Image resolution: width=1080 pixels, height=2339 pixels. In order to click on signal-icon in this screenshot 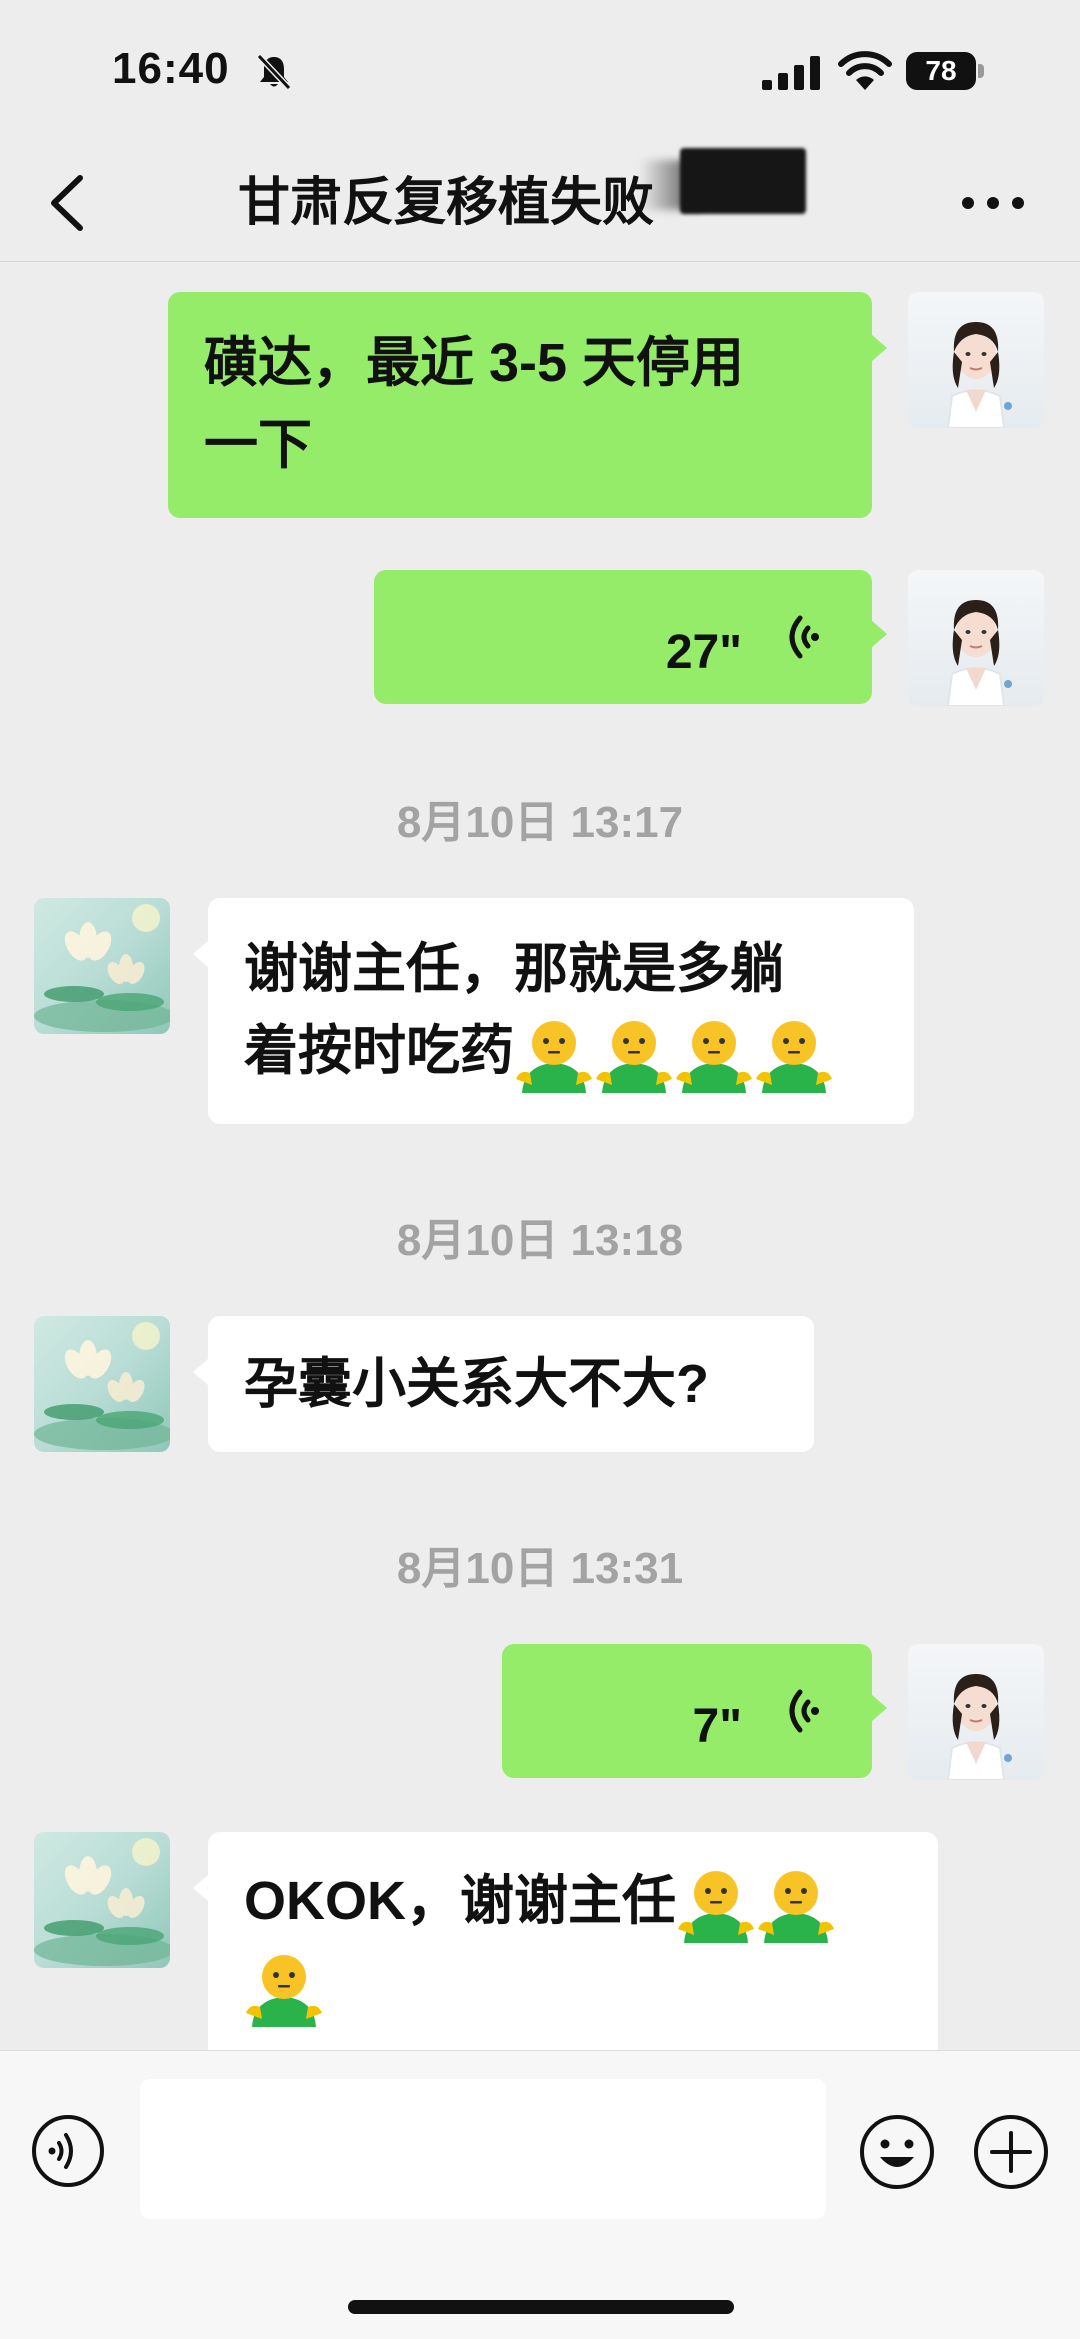, I will do `click(791, 73)`.